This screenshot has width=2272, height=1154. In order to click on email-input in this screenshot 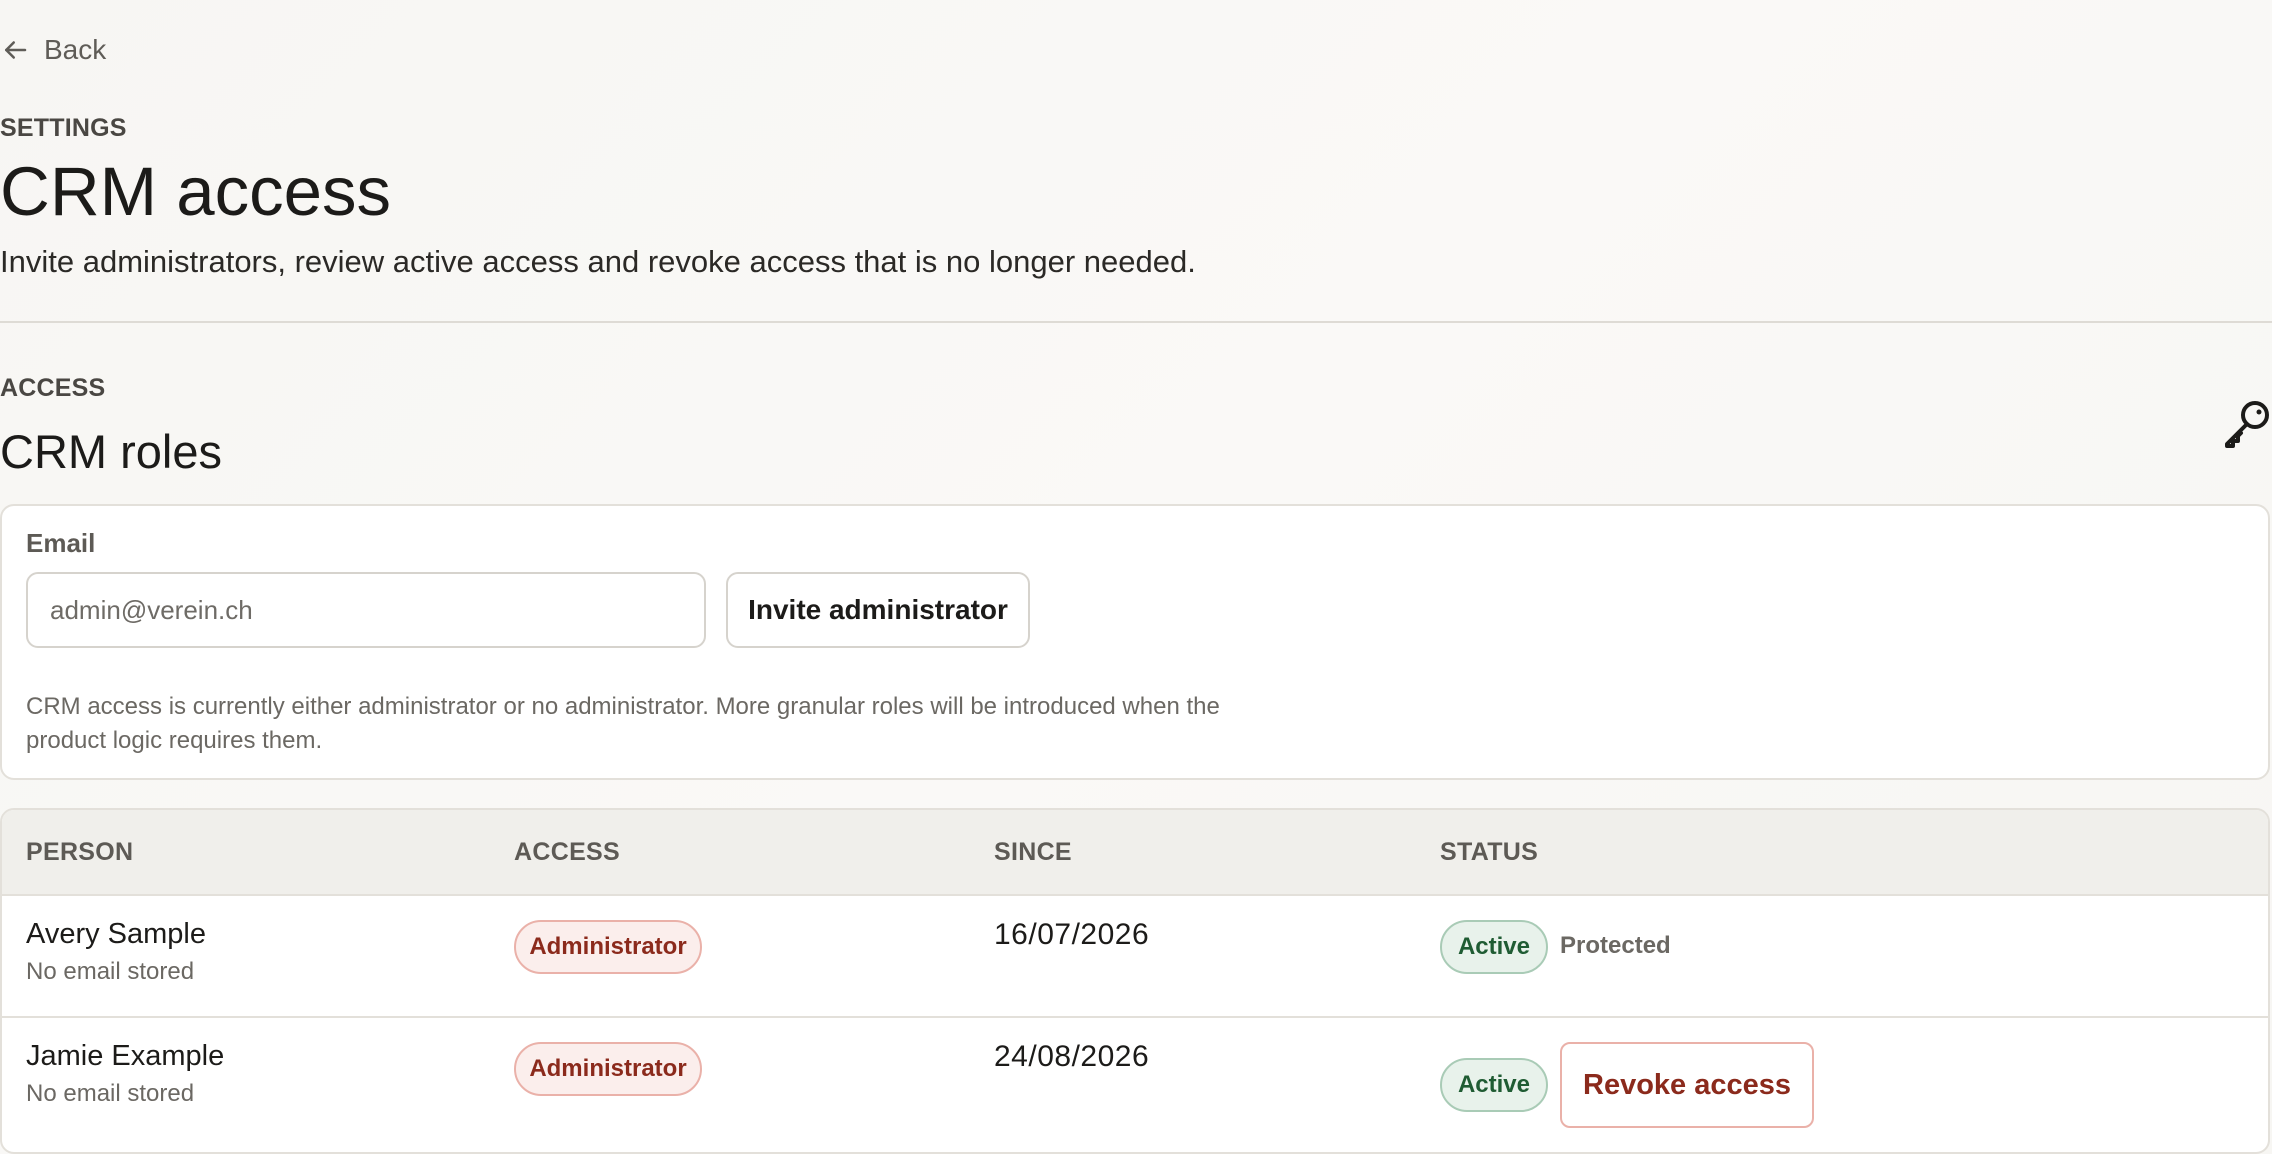, I will do `click(366, 610)`.